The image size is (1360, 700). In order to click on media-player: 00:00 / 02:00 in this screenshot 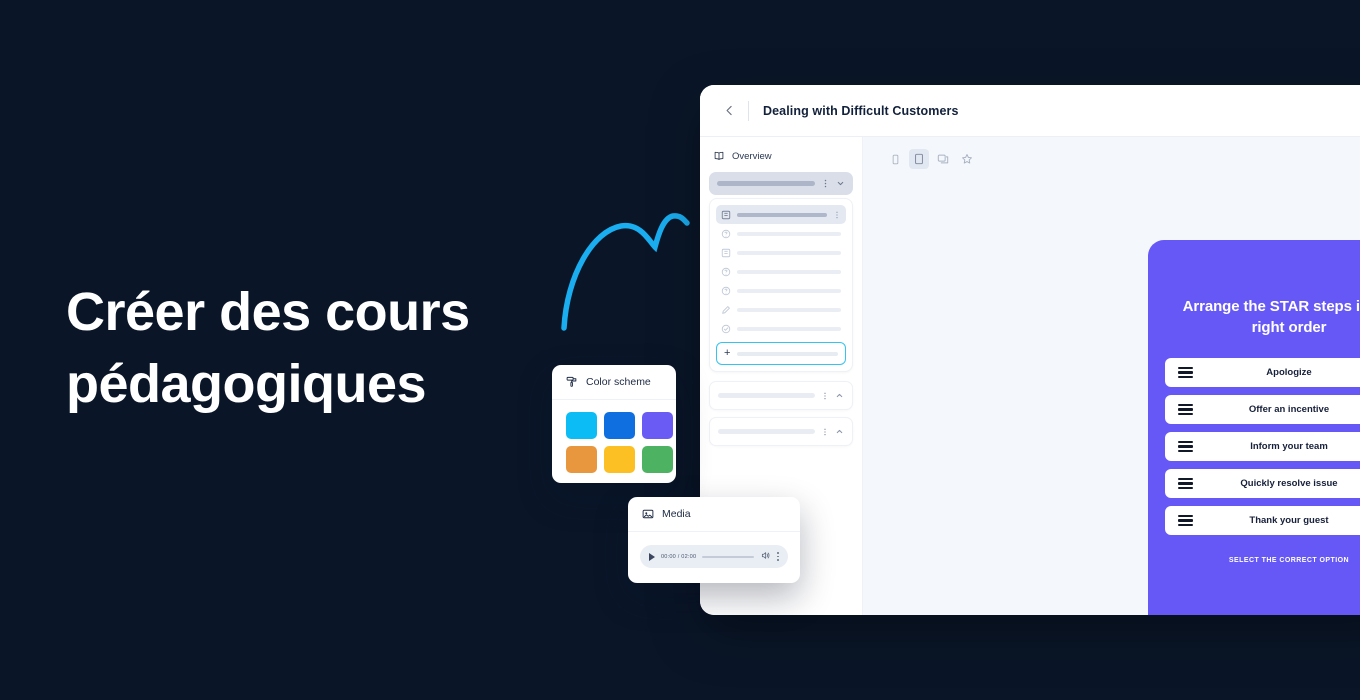, I will do `click(714, 556)`.